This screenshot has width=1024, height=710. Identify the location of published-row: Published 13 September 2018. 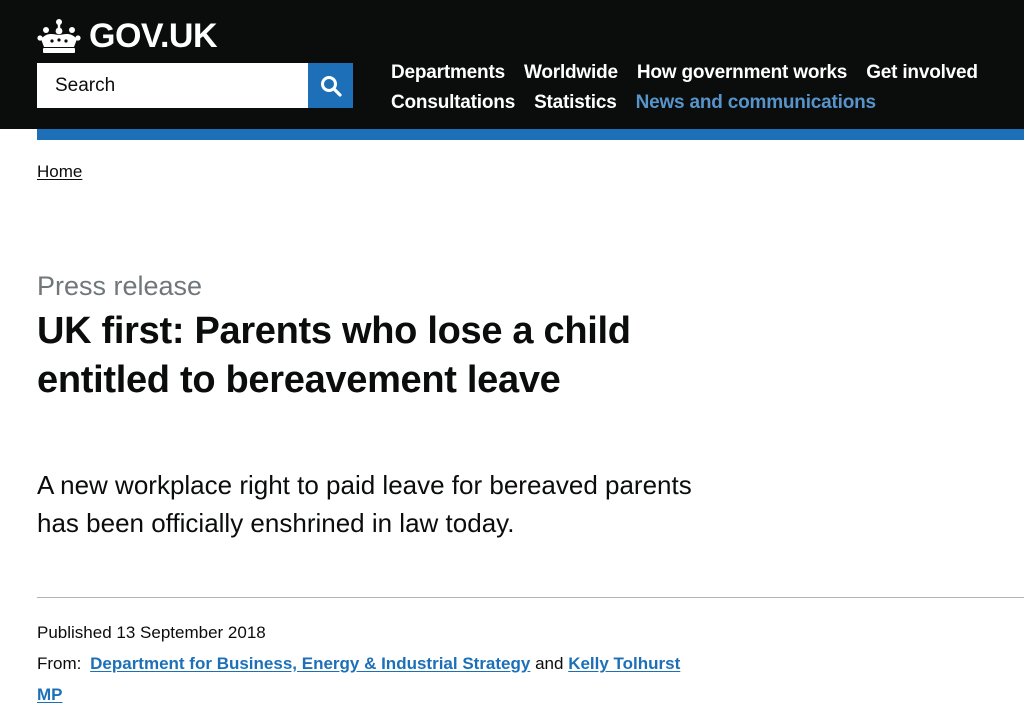
(362, 632).